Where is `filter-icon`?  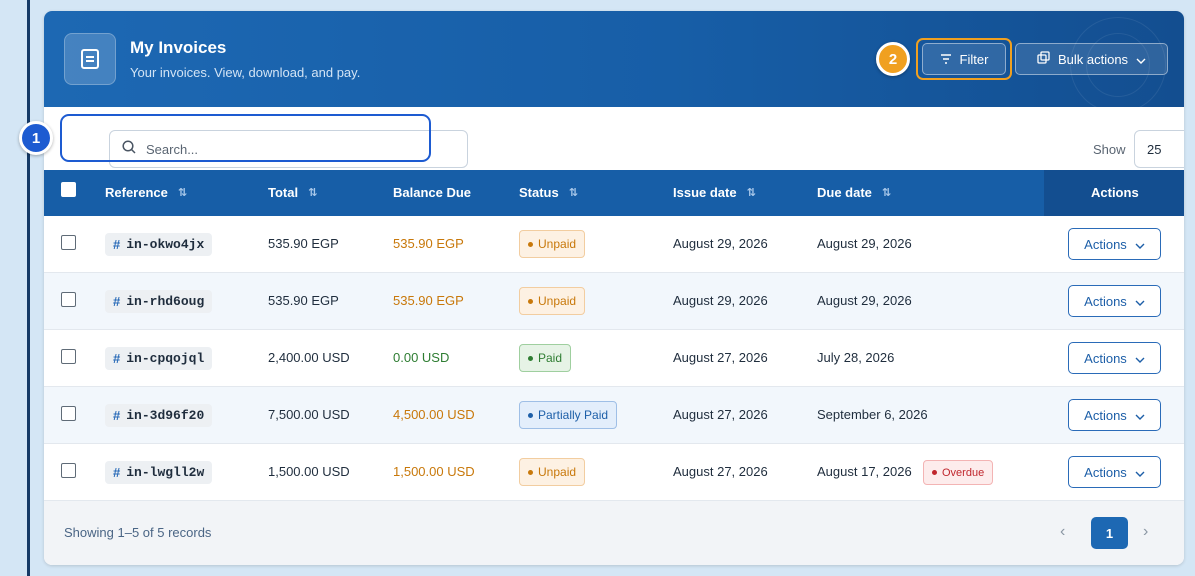
filter-icon is located at coordinates (946, 59).